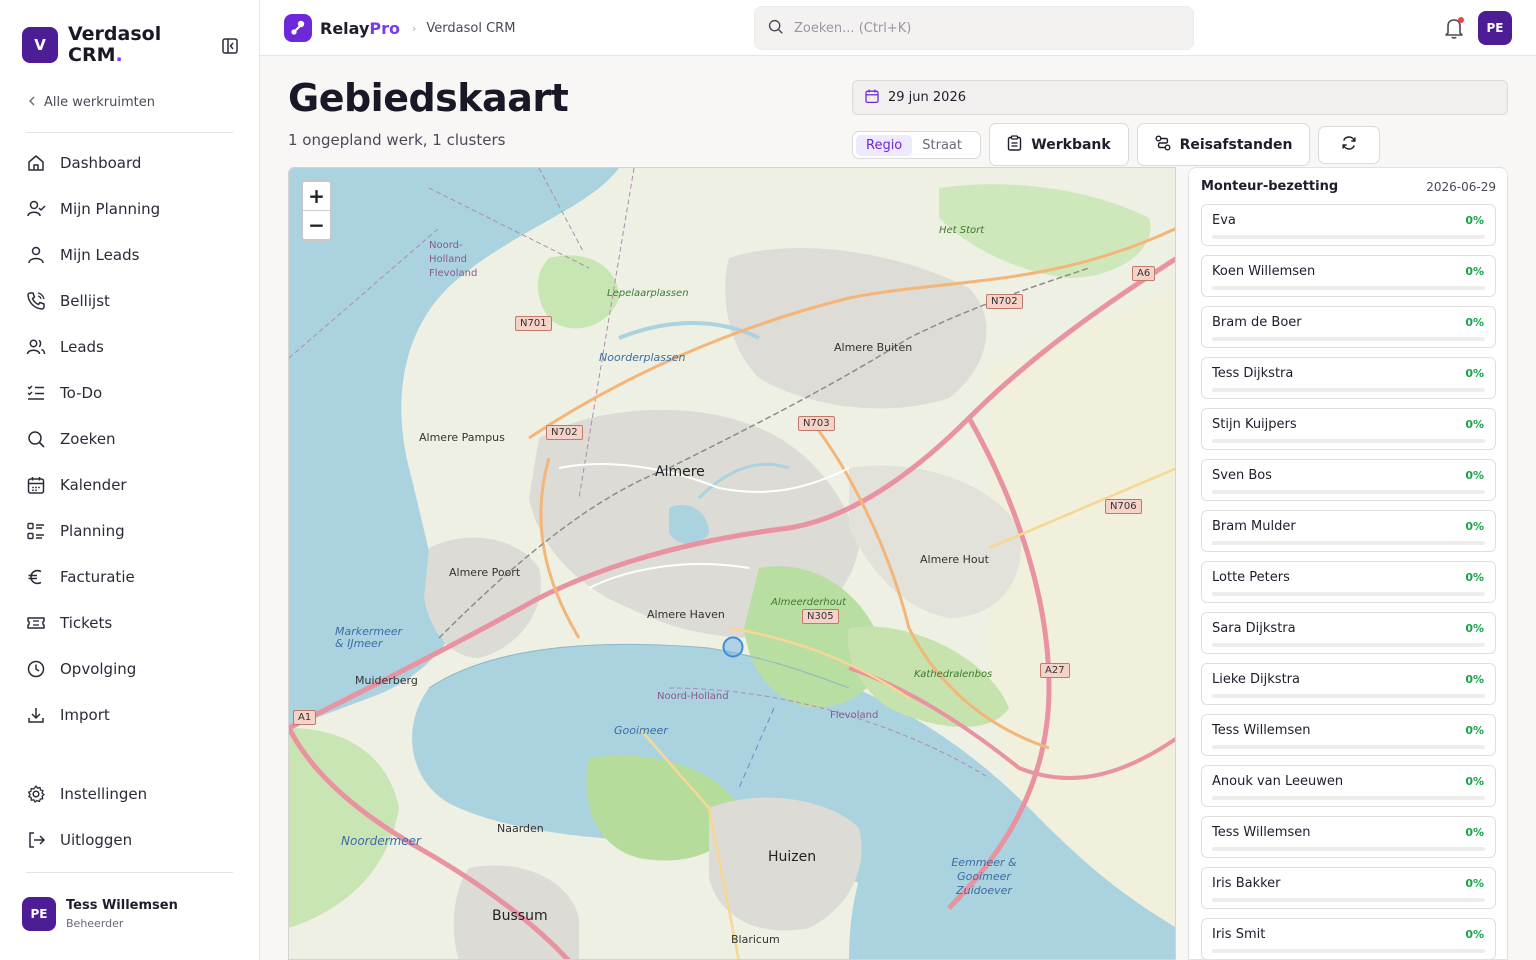 This screenshot has height=960, width=1536. I want to click on map-label-almere-buiten: Almere Buiten, so click(873, 347).